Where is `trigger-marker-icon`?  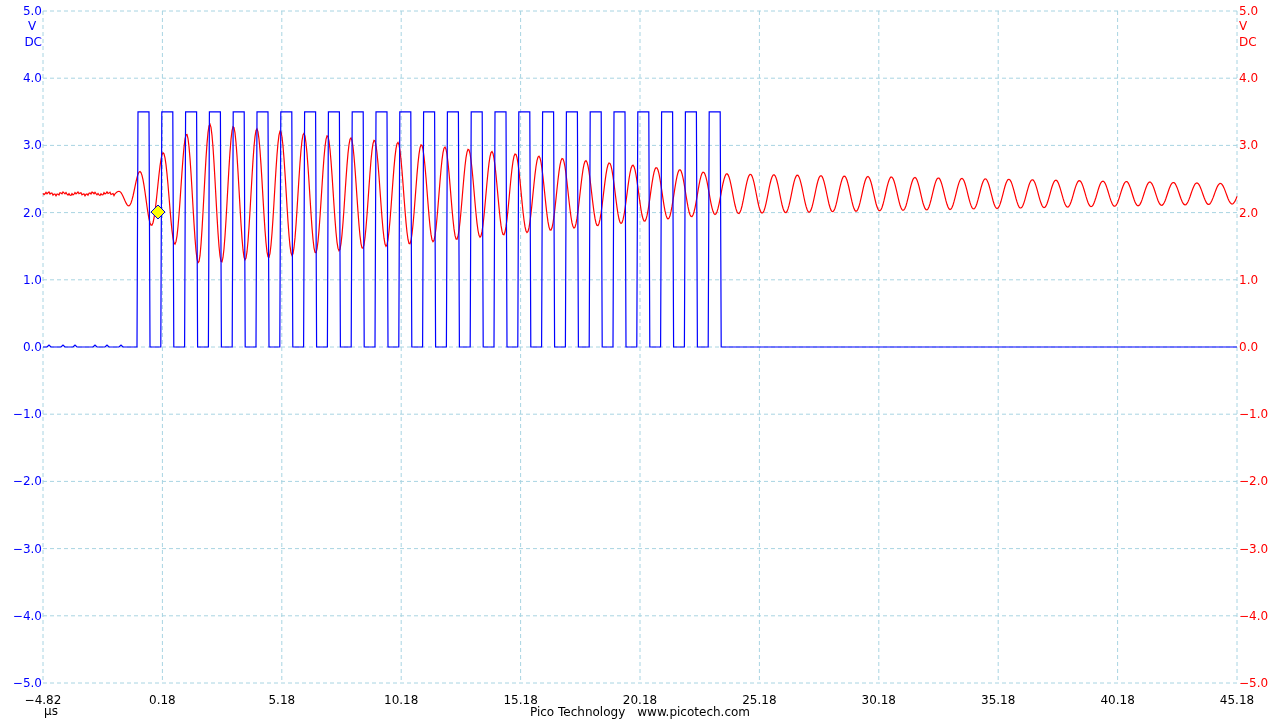 trigger-marker-icon is located at coordinates (158, 212).